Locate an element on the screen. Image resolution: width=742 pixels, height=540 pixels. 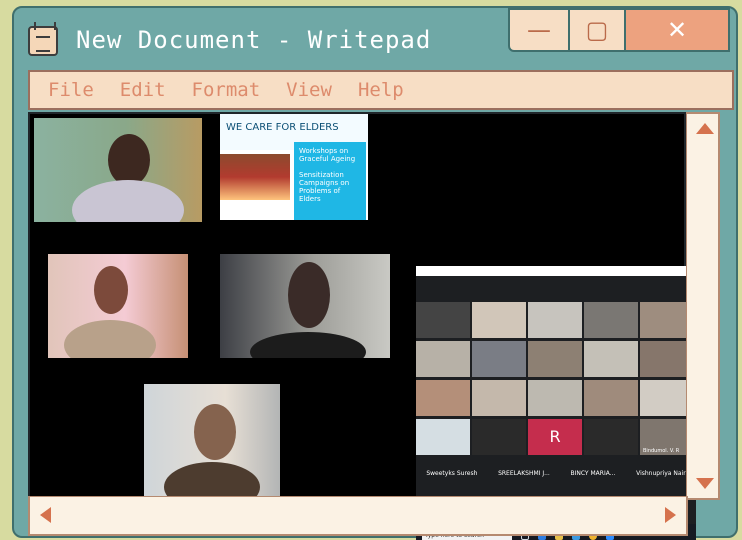
video-tile-woman-black-top is located at coordinates (305, 306).